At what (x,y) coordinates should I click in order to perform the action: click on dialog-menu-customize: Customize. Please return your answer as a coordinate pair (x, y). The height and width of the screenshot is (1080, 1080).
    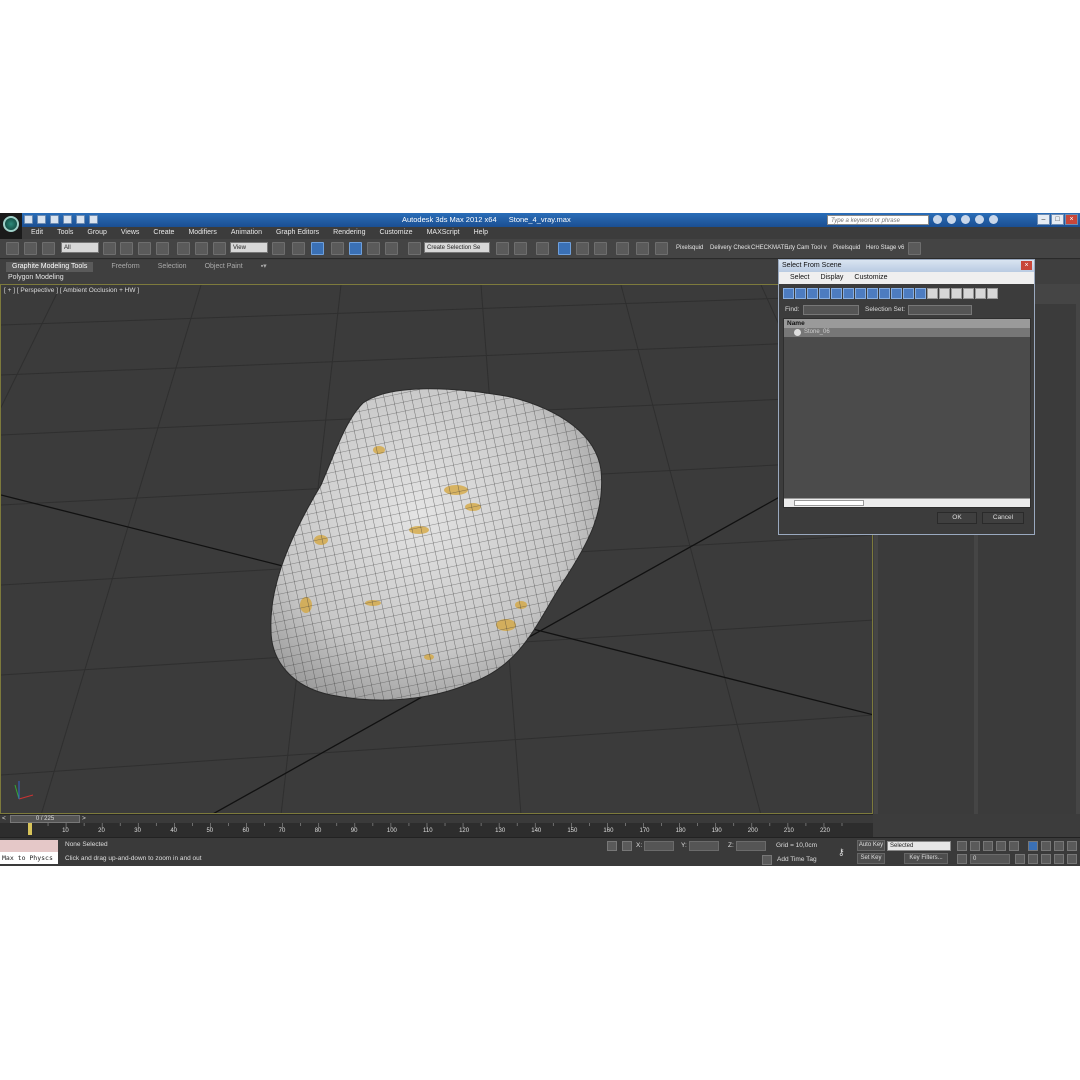
    Looking at the image, I should click on (871, 278).